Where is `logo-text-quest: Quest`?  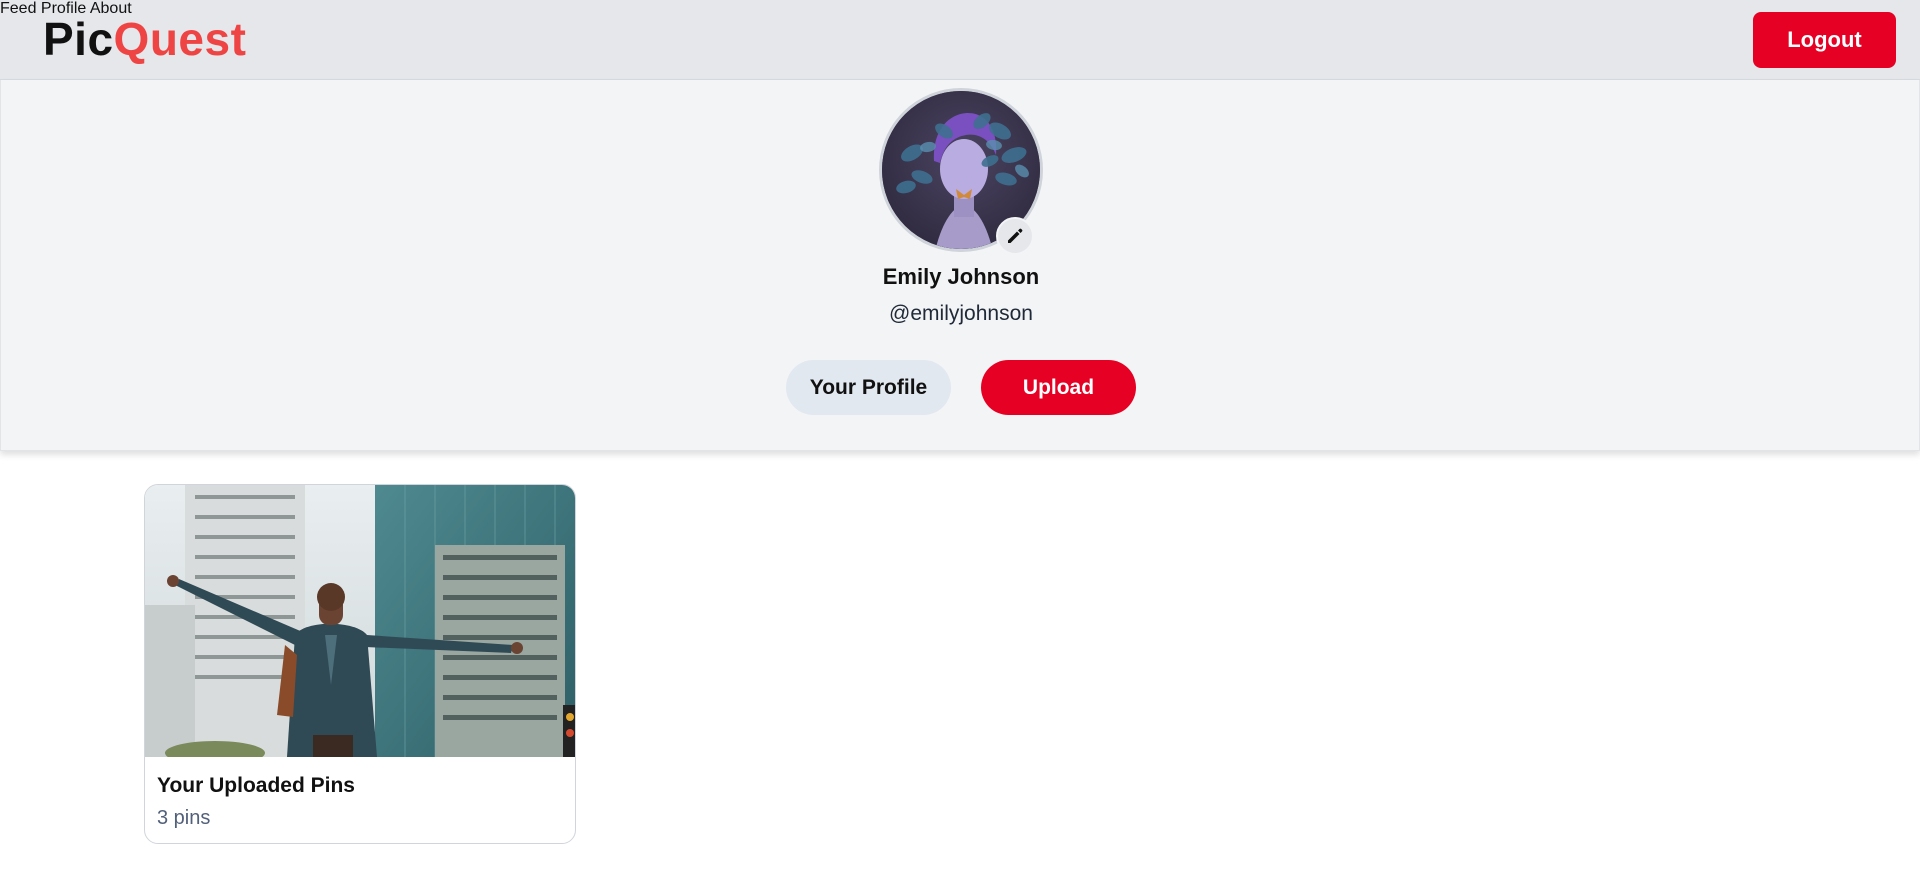 logo-text-quest: Quest is located at coordinates (180, 39).